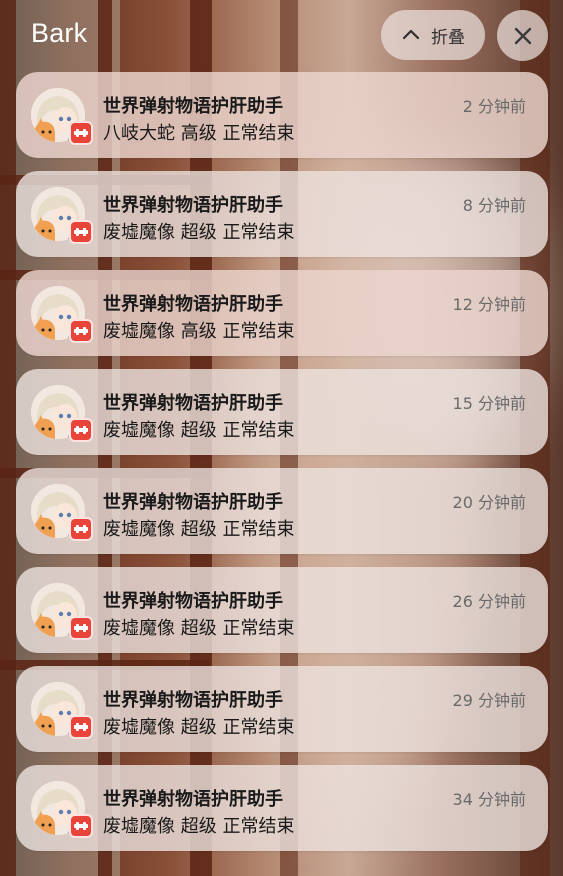 Image resolution: width=563 pixels, height=876 pixels. What do you see at coordinates (494, 106) in the screenshot?
I see `notification-time: 2 分钟前` at bounding box center [494, 106].